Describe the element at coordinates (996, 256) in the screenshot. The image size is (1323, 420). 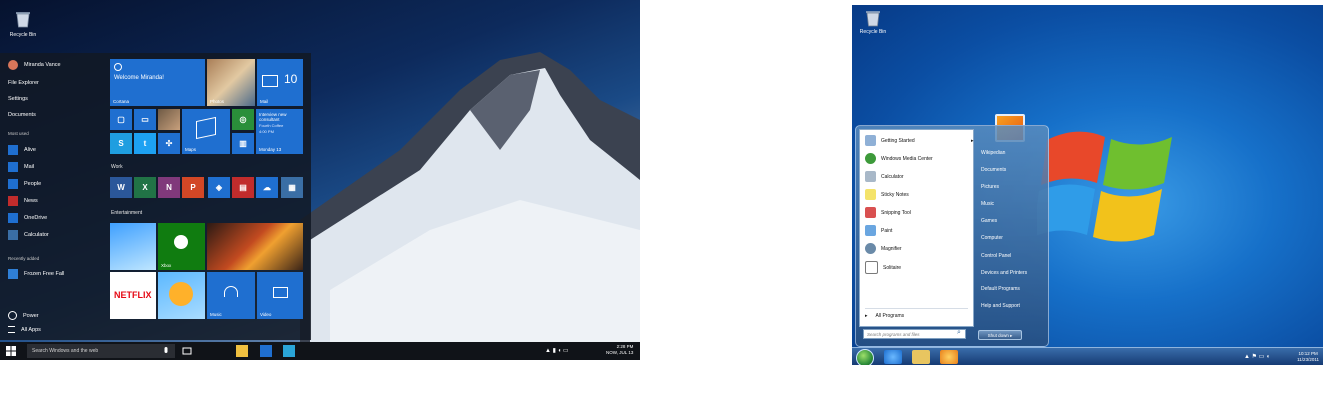
I see `right-item-control-panel: Control Panel` at that location.